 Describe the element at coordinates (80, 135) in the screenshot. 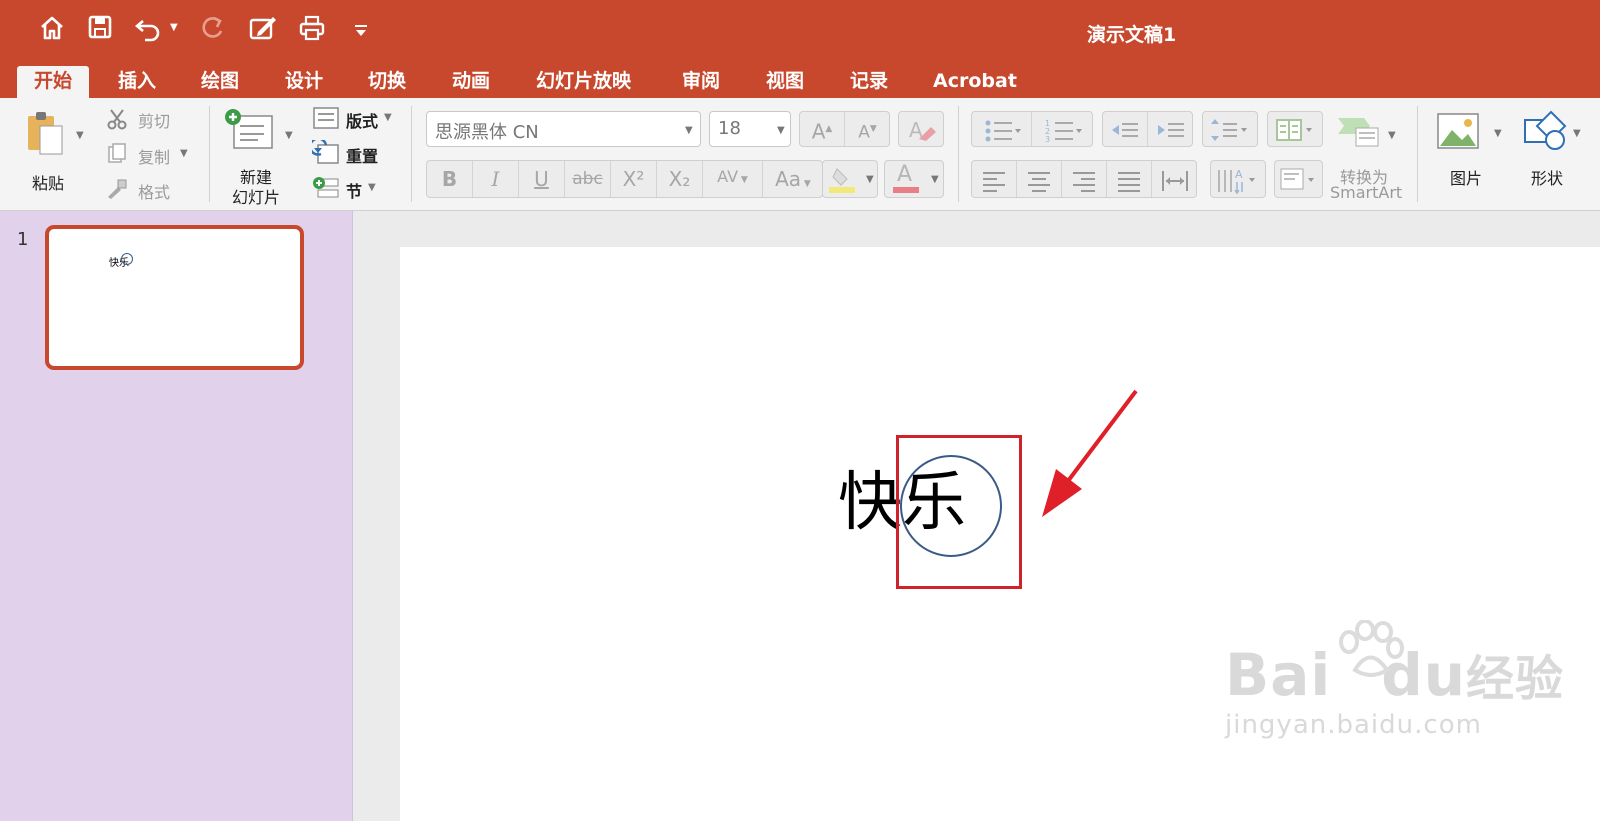

I see `paste-dropdown-icon: ▼` at that location.